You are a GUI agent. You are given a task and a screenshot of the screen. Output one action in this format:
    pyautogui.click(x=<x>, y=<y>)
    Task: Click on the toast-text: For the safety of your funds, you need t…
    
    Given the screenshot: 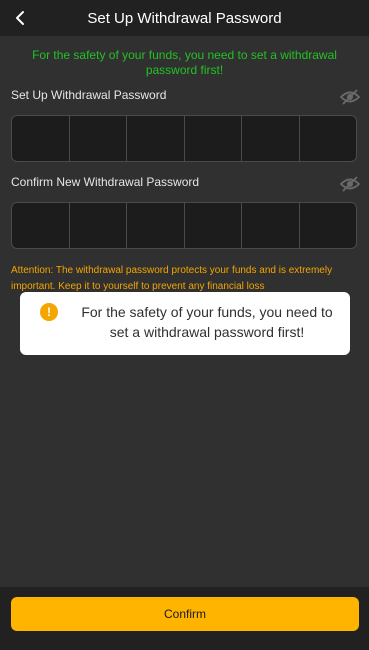 What is the action you would take?
    pyautogui.click(x=207, y=322)
    